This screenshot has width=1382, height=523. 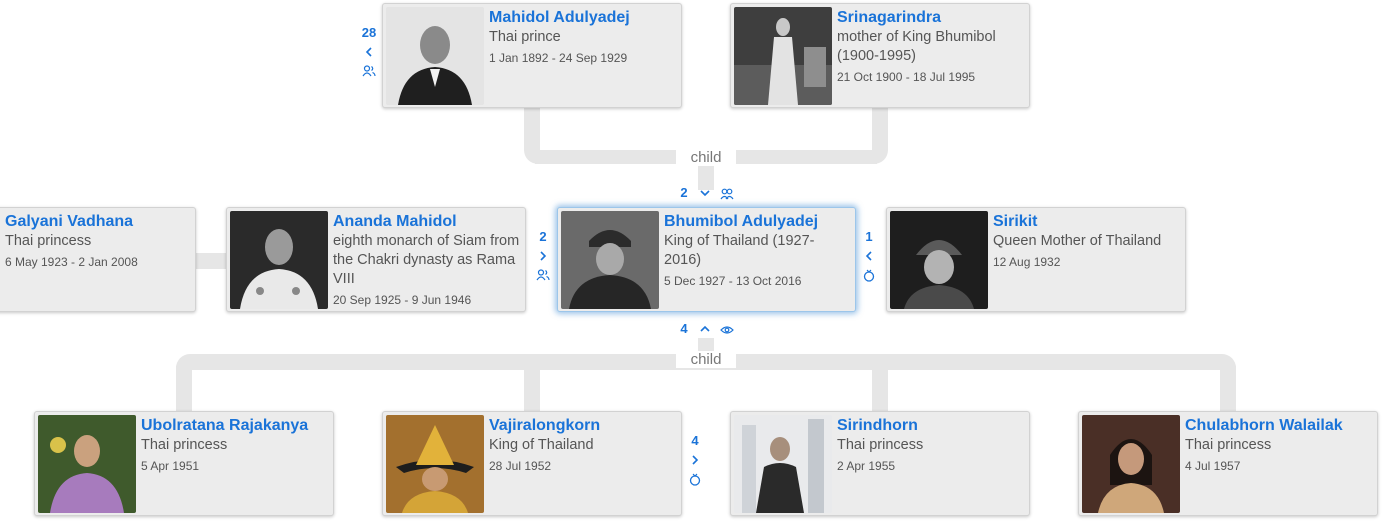 I want to click on collapse-parents-button, so click(x=705, y=193).